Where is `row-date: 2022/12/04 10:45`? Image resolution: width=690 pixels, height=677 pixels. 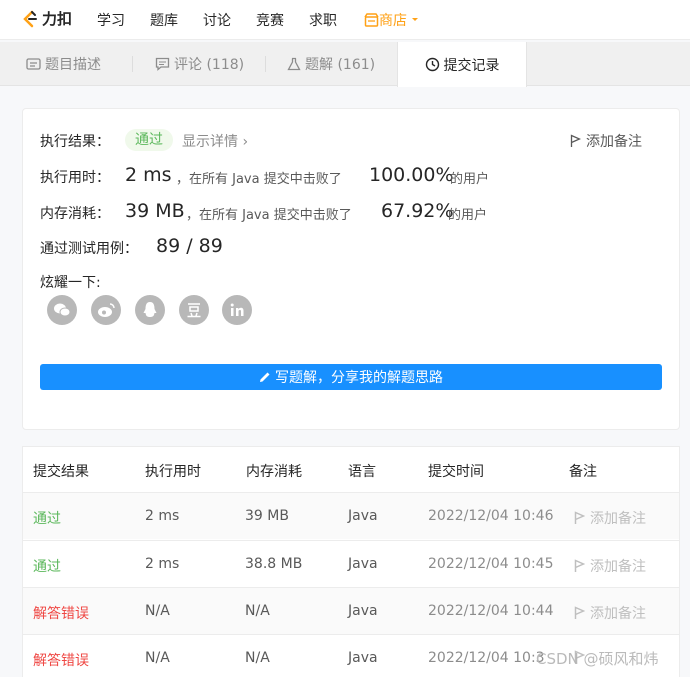
row-date: 2022/12/04 10:45 is located at coordinates (491, 564).